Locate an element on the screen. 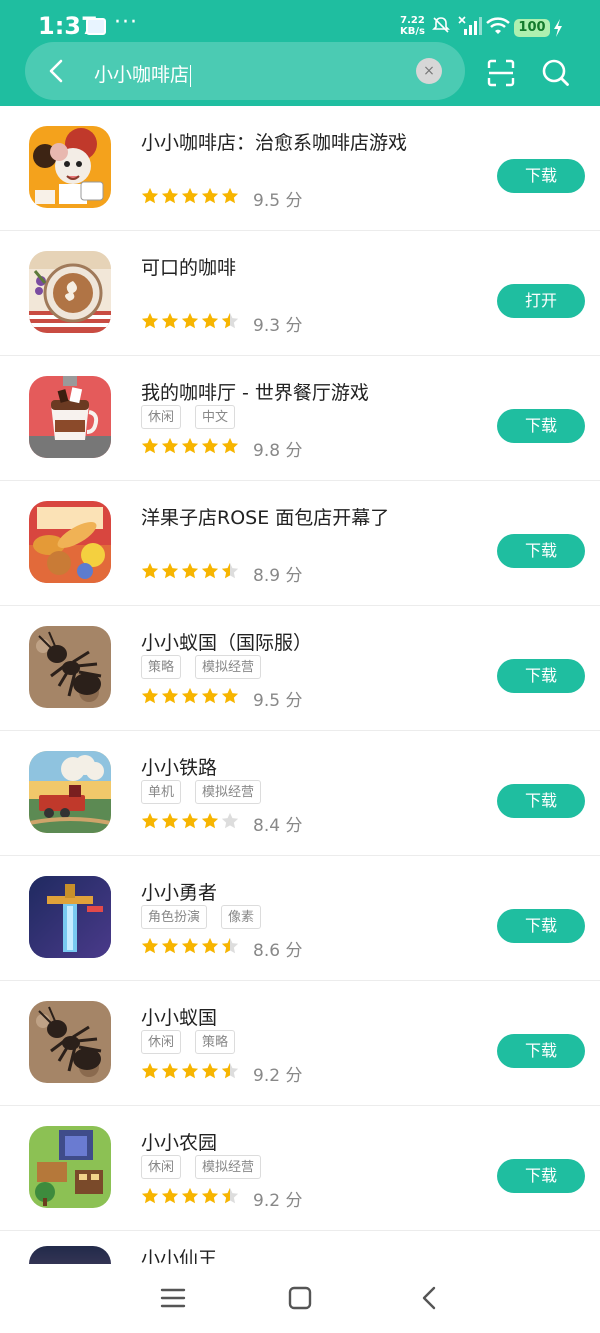  network-speed-unit: KB/s is located at coordinates (412, 31).